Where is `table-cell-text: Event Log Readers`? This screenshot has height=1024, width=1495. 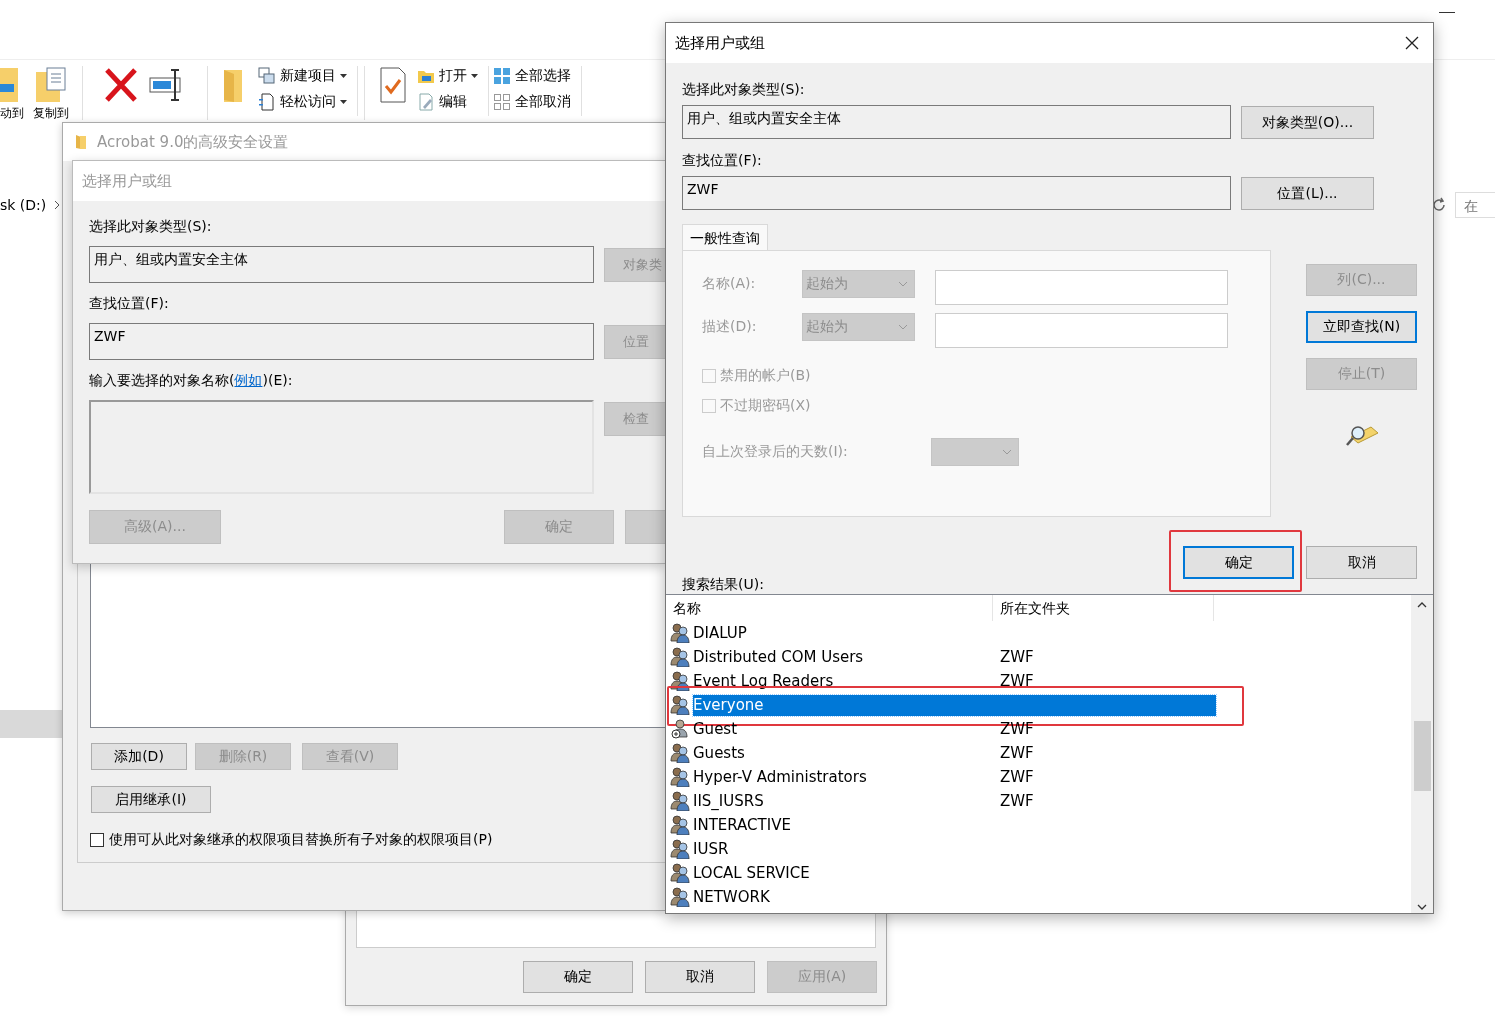
table-cell-text: Event Log Readers is located at coordinates (764, 681).